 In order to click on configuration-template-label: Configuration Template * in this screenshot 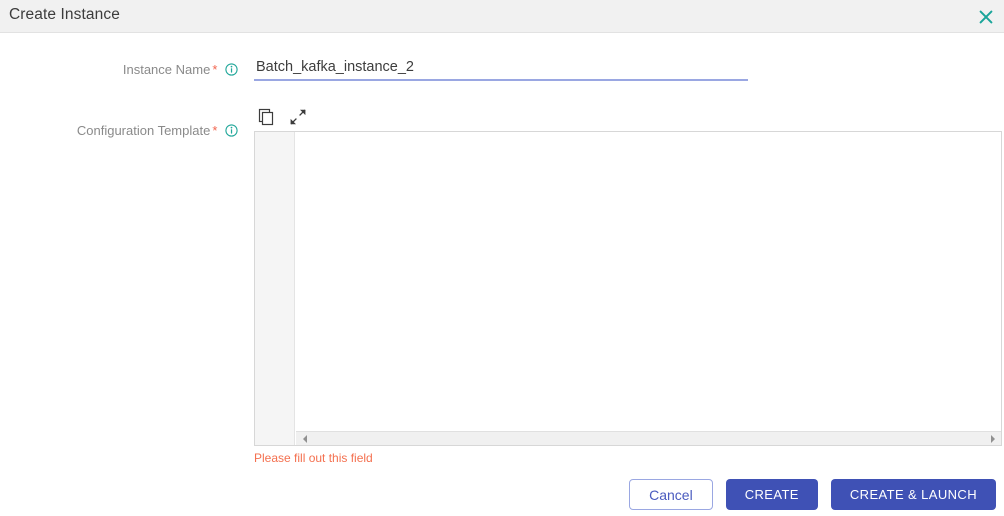, I will do `click(157, 130)`.